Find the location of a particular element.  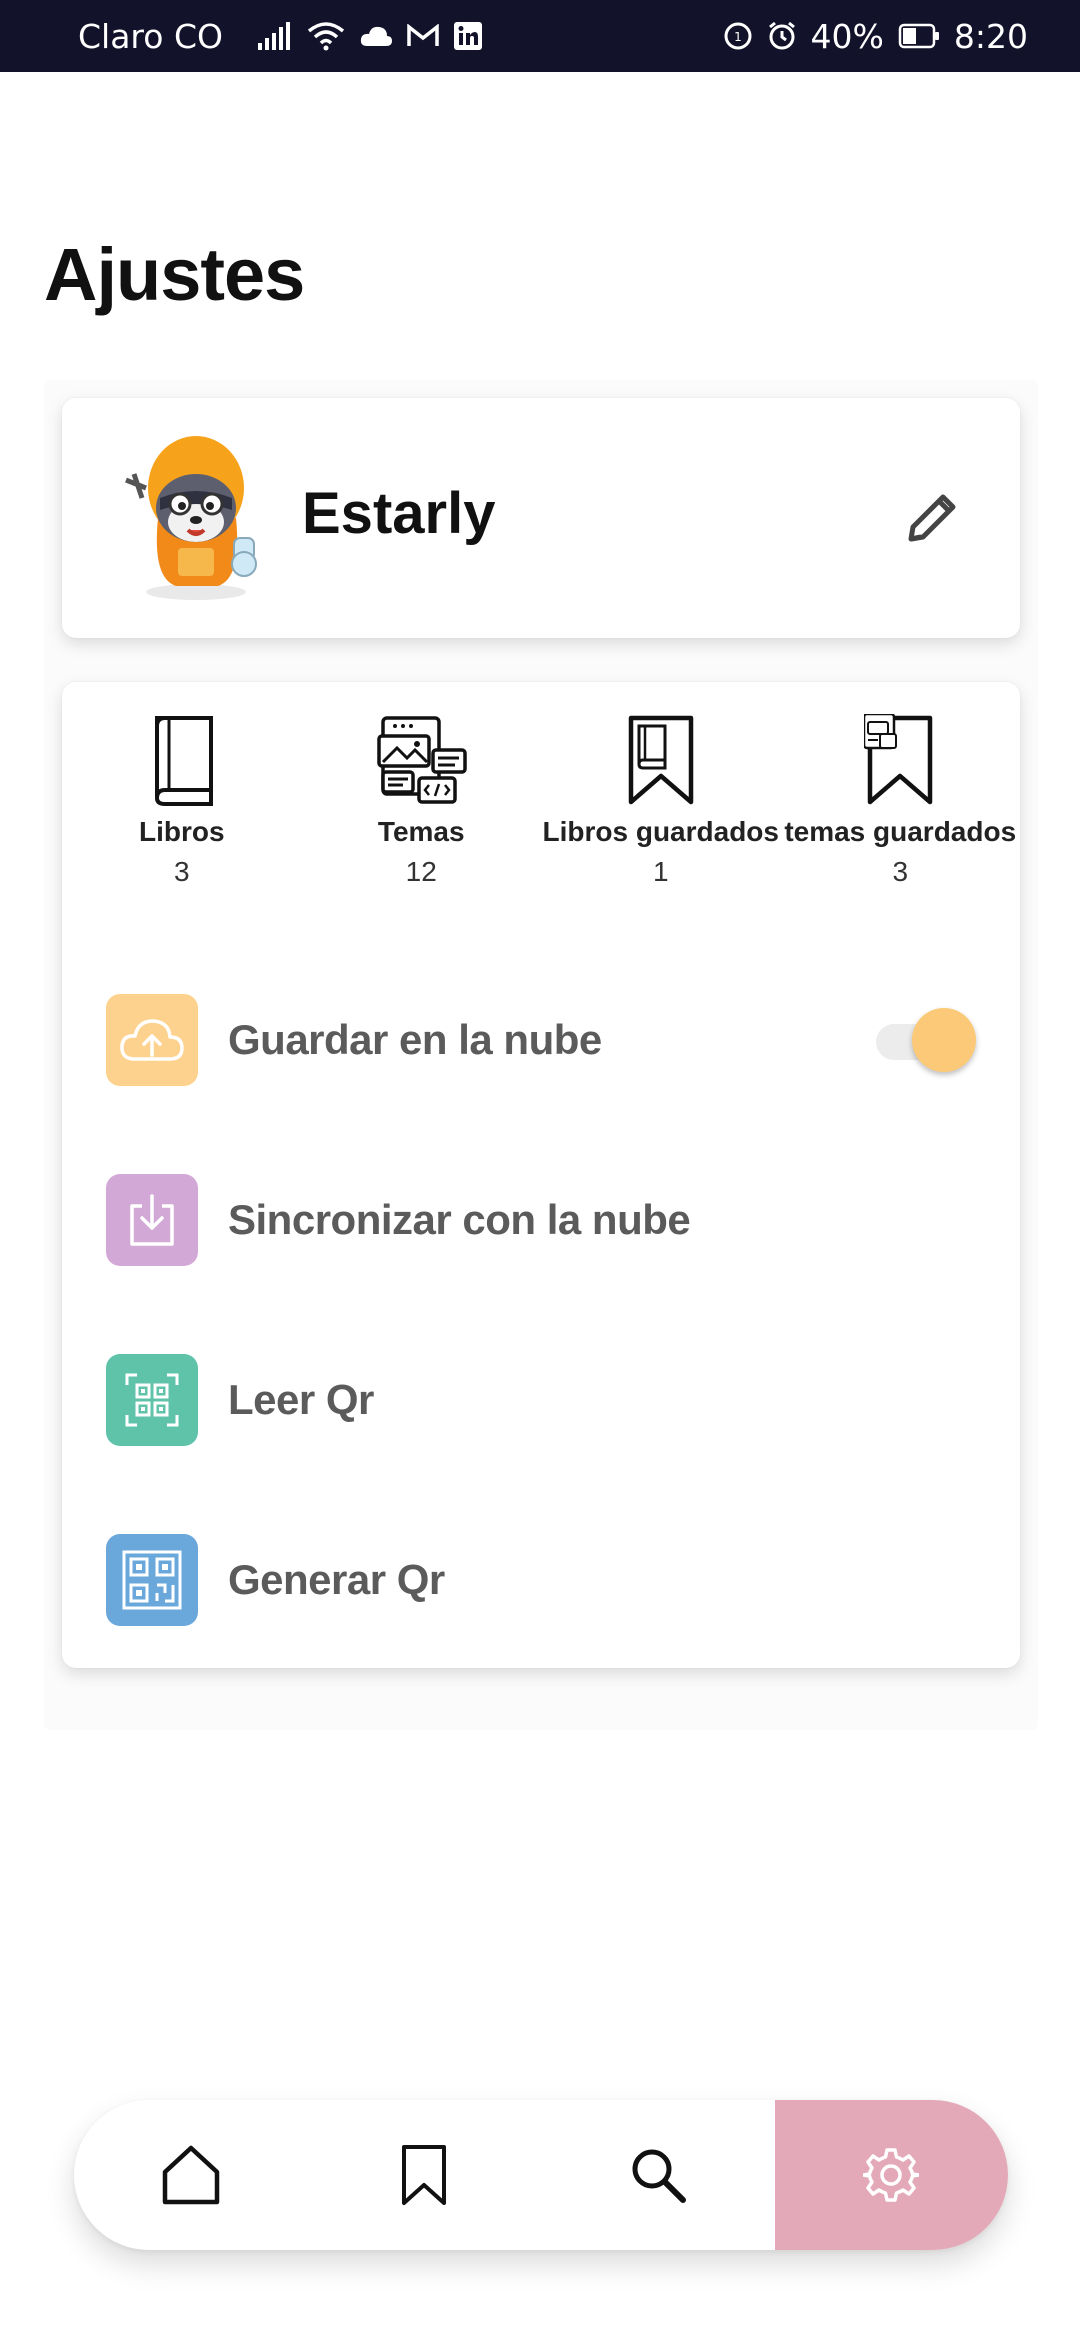

signal-icon is located at coordinates (275, 36).